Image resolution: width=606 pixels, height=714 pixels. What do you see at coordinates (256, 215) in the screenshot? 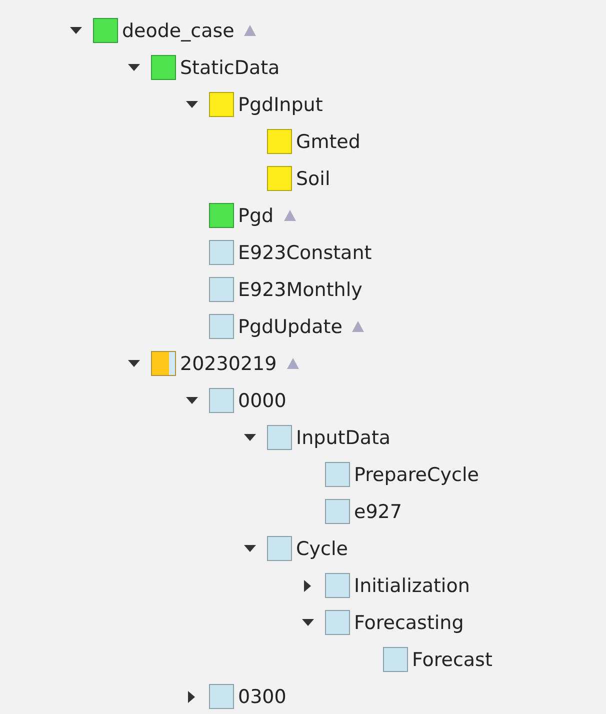
I see `node-label: Pgd` at bounding box center [256, 215].